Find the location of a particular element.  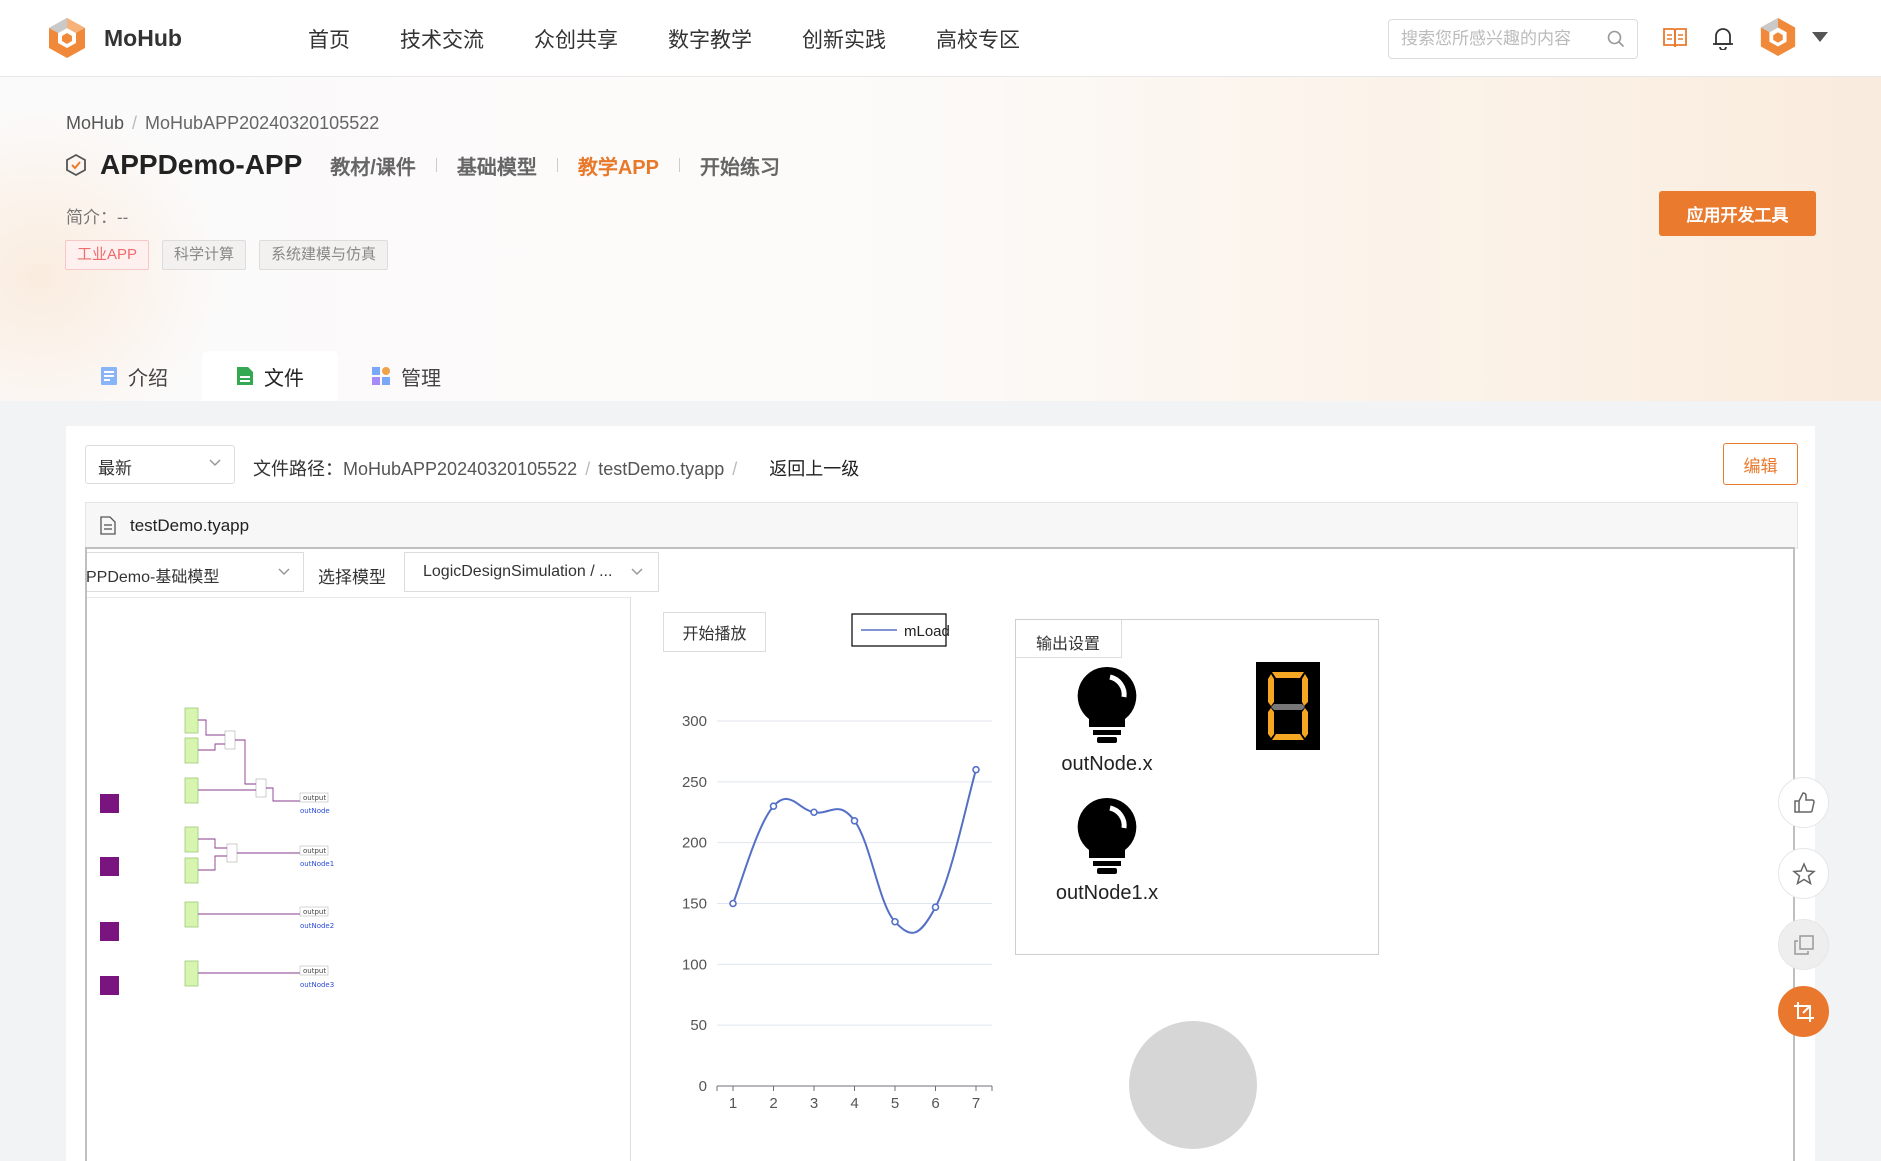

series-line-mload is located at coordinates (854, 851).